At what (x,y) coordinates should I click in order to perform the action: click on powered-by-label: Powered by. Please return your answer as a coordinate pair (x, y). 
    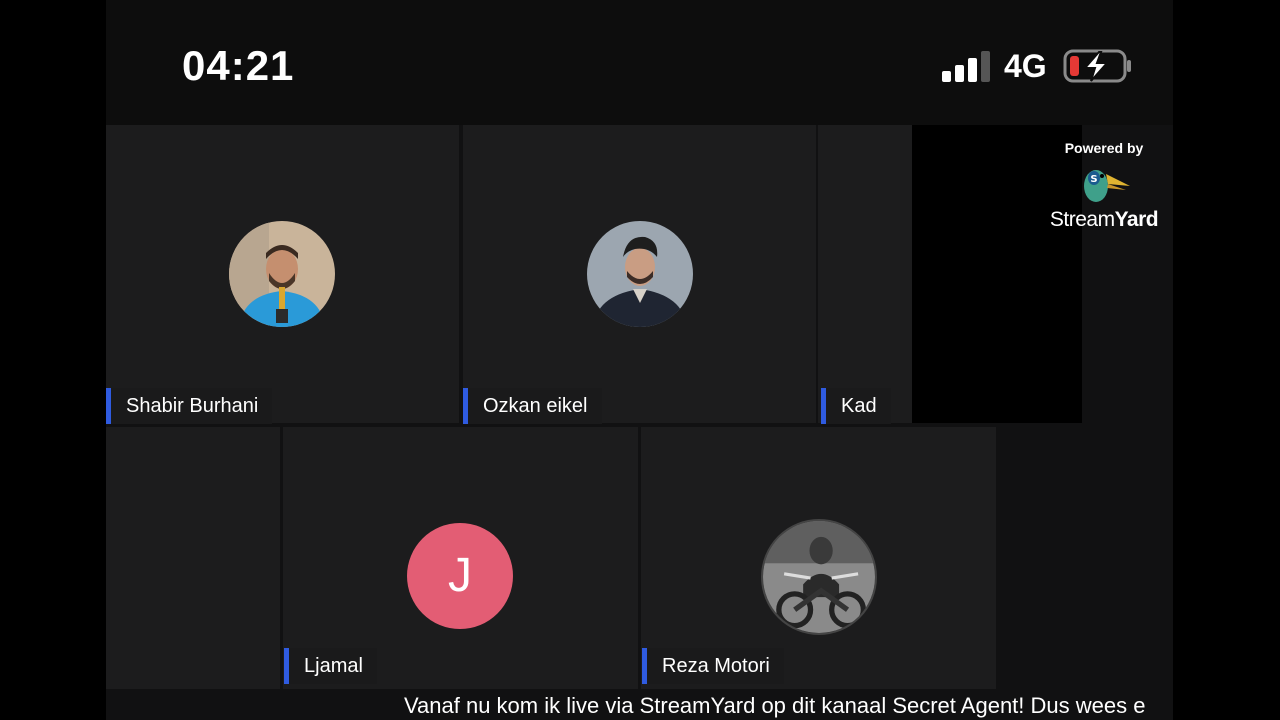
    Looking at the image, I should click on (1104, 148).